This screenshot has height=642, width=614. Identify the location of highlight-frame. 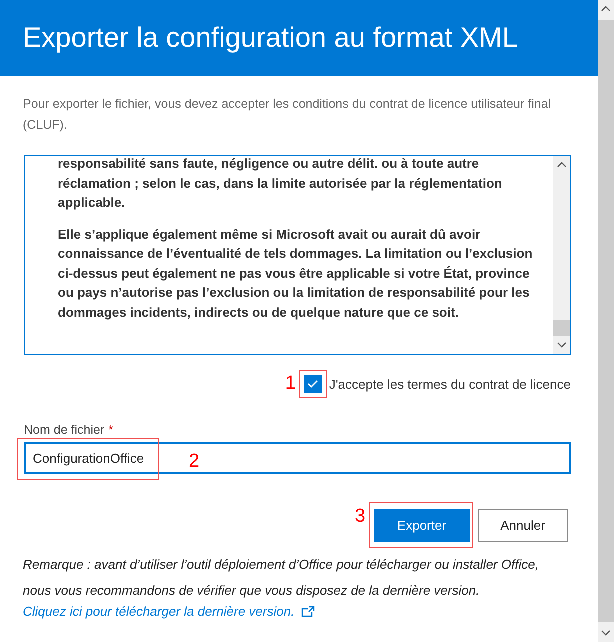
(313, 384).